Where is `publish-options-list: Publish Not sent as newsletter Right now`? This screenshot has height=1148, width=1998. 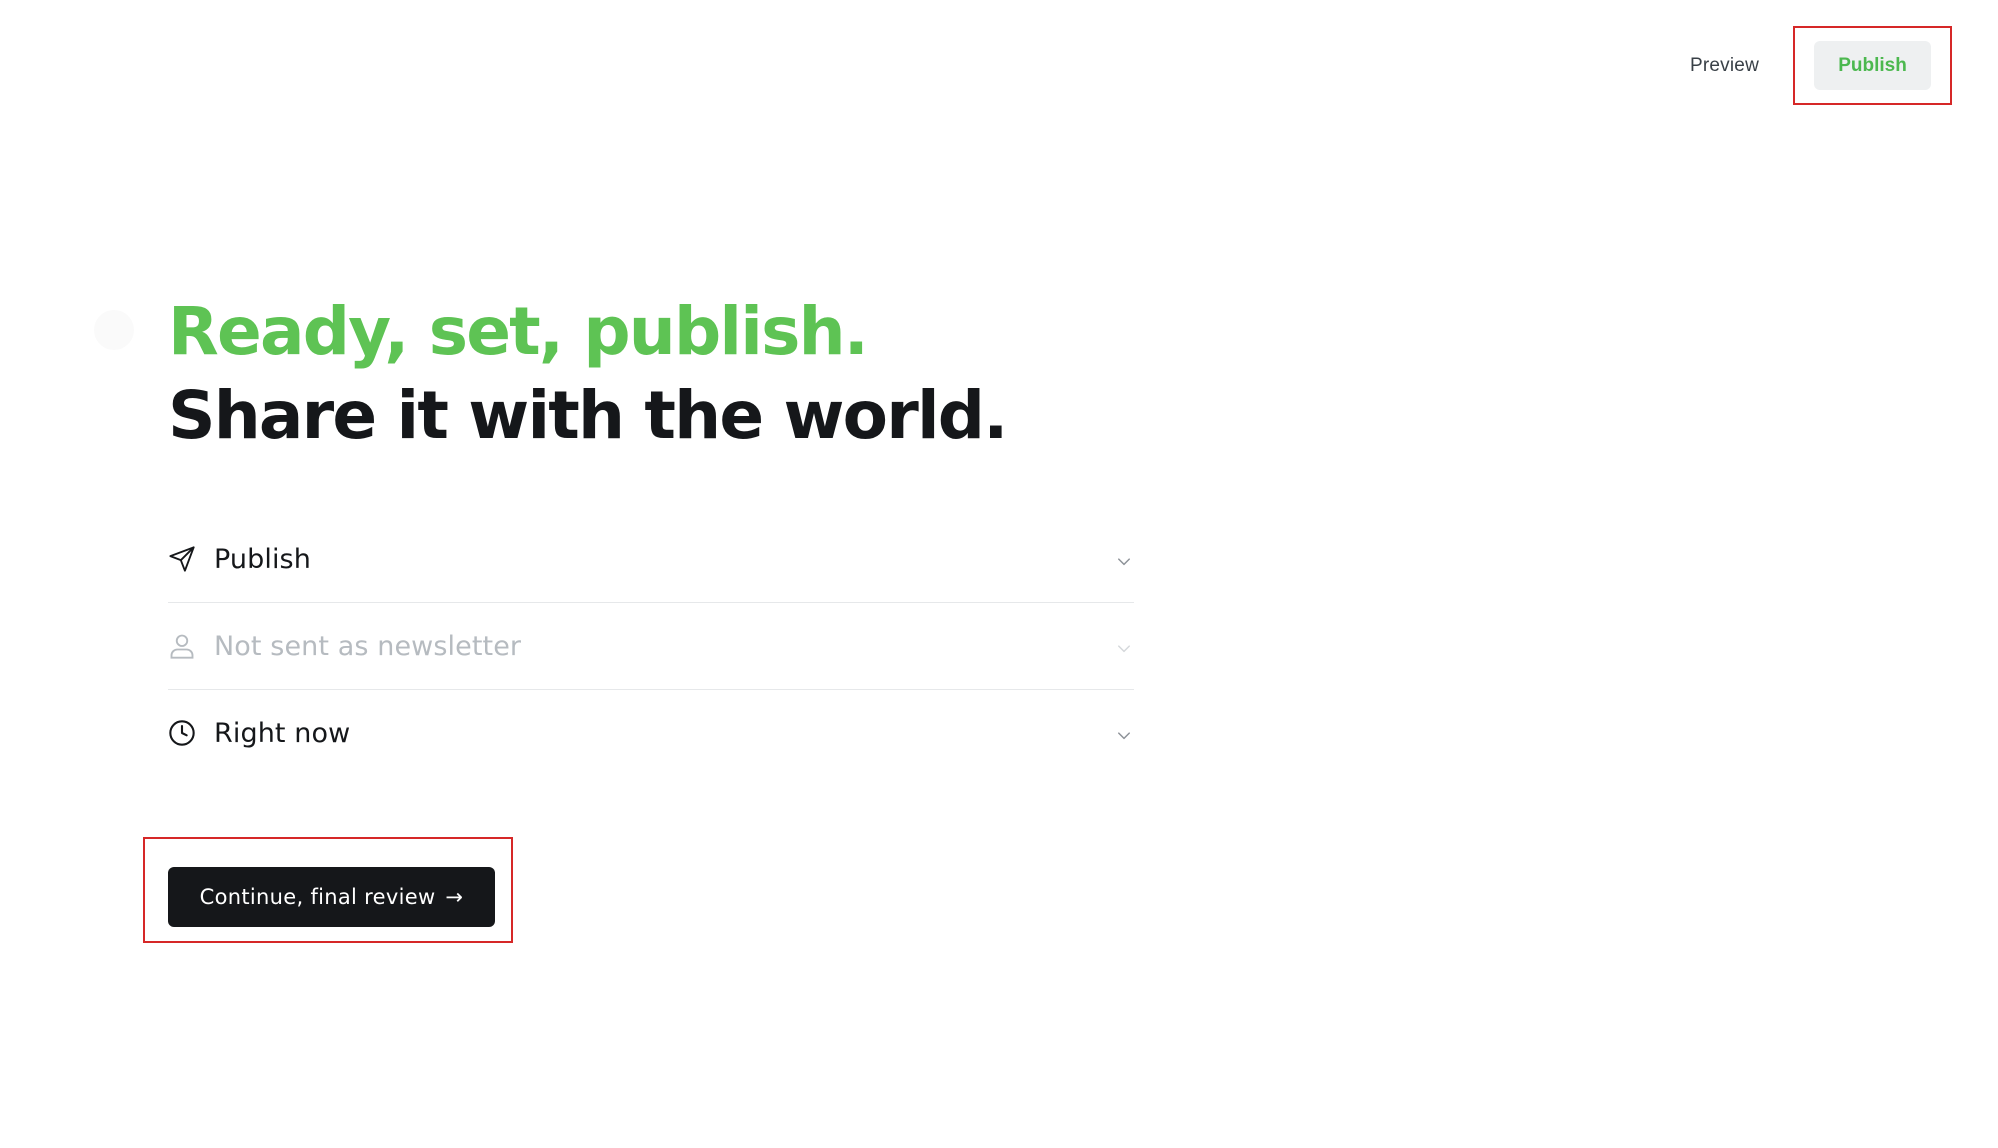
publish-options-list: Publish Not sent as newsletter Right now is located at coordinates (651, 646).